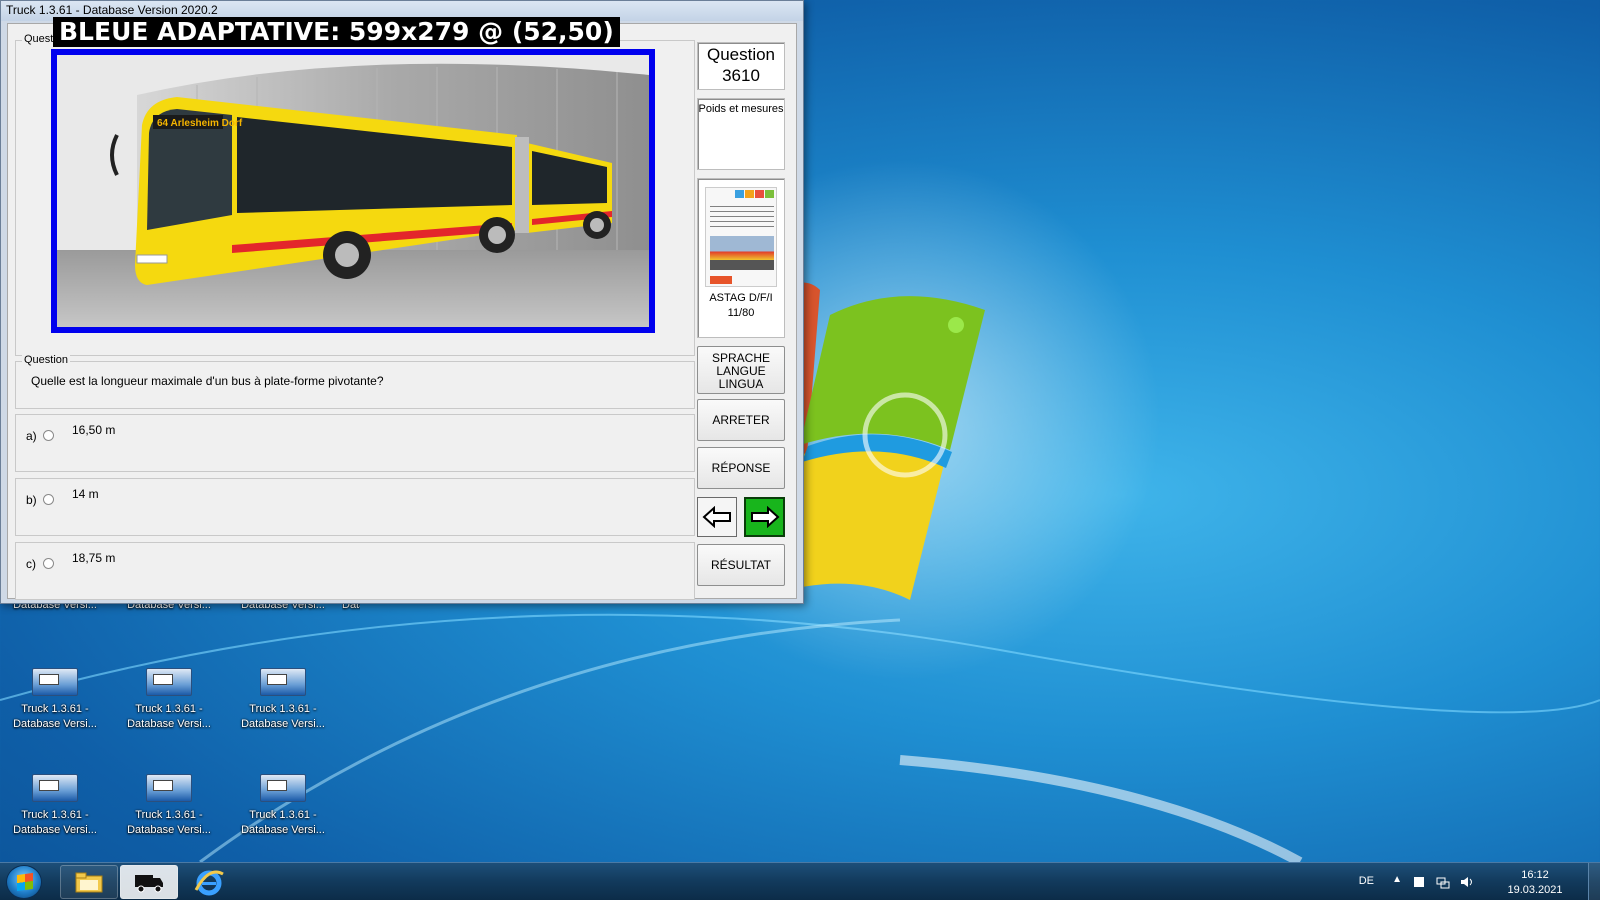 The height and width of the screenshot is (900, 1600). I want to click on internet-explorer-icon, so click(209, 883).